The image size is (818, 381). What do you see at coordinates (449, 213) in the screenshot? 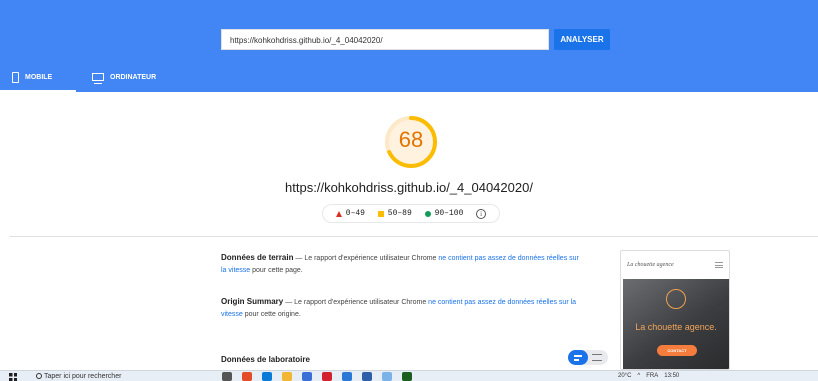
I see `legend-good-label: 90–100` at bounding box center [449, 213].